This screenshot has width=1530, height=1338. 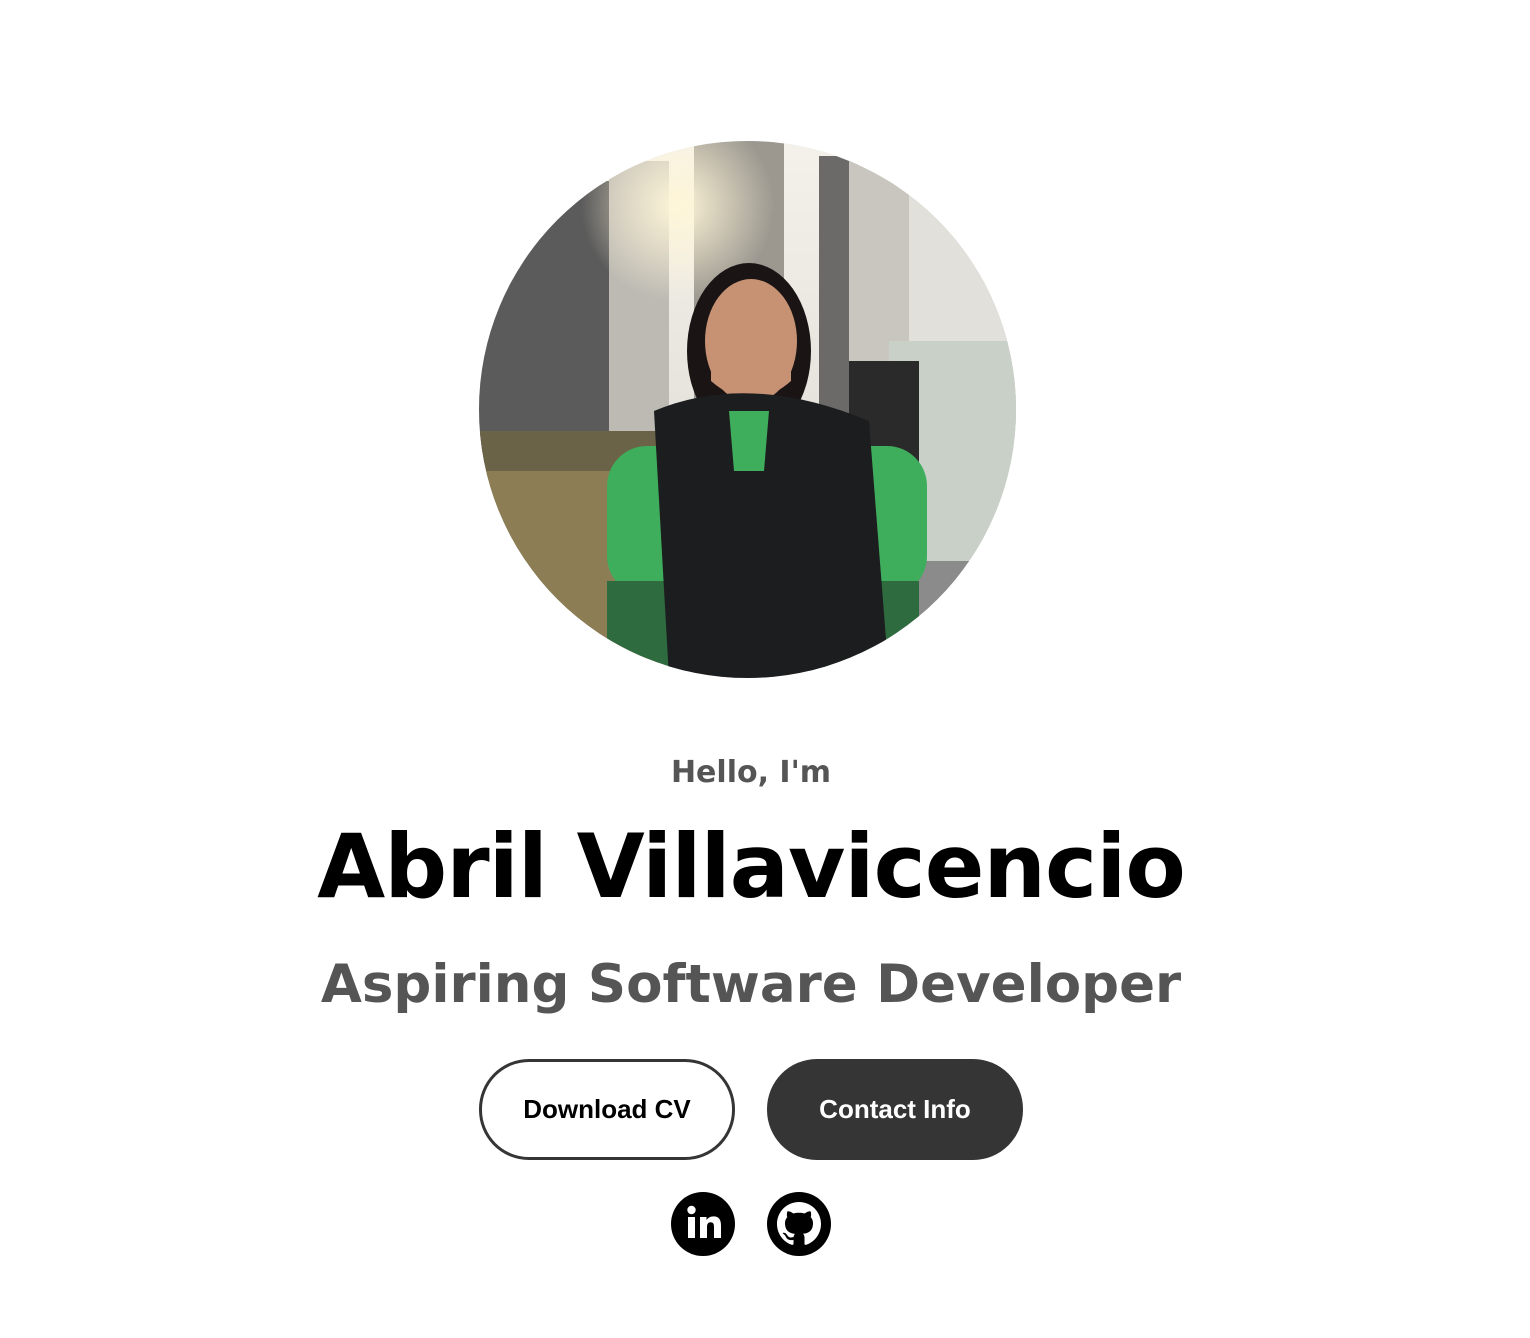 I want to click on linkedin-icon, so click(x=703, y=1224).